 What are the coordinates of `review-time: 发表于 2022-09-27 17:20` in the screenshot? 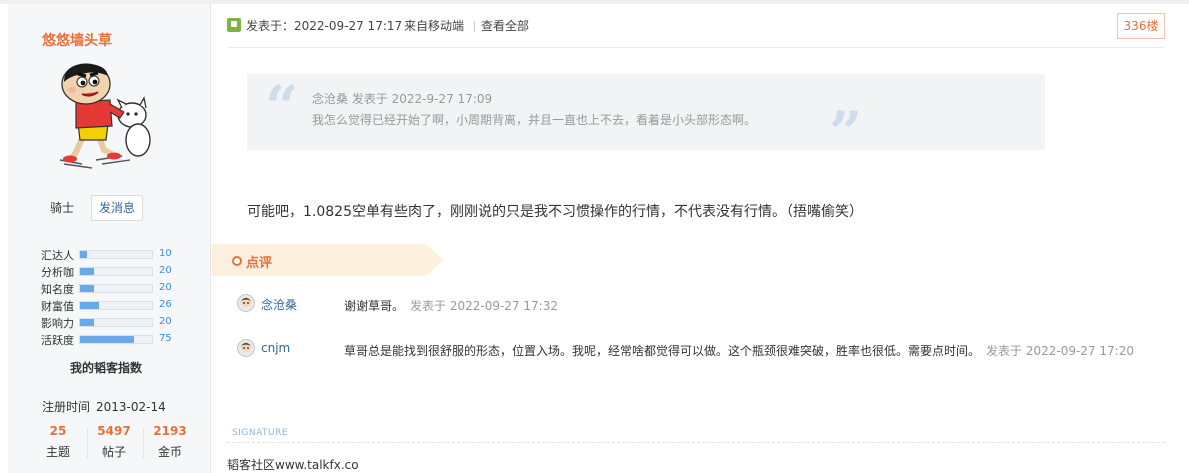 It's located at (1060, 351).